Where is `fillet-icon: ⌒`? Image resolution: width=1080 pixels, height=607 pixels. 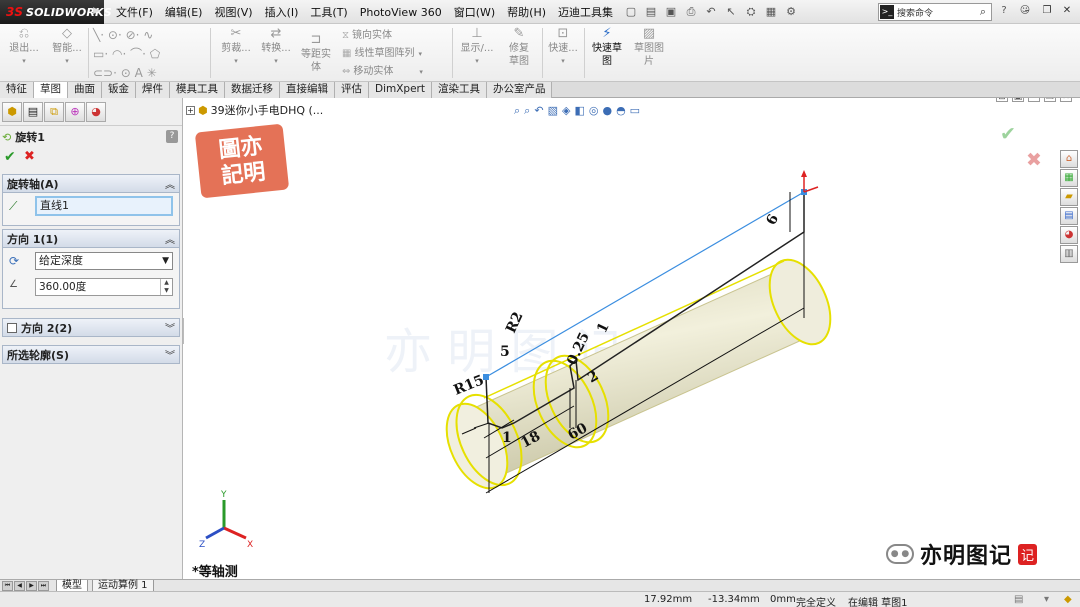 fillet-icon: ⌒ is located at coordinates (136, 54).